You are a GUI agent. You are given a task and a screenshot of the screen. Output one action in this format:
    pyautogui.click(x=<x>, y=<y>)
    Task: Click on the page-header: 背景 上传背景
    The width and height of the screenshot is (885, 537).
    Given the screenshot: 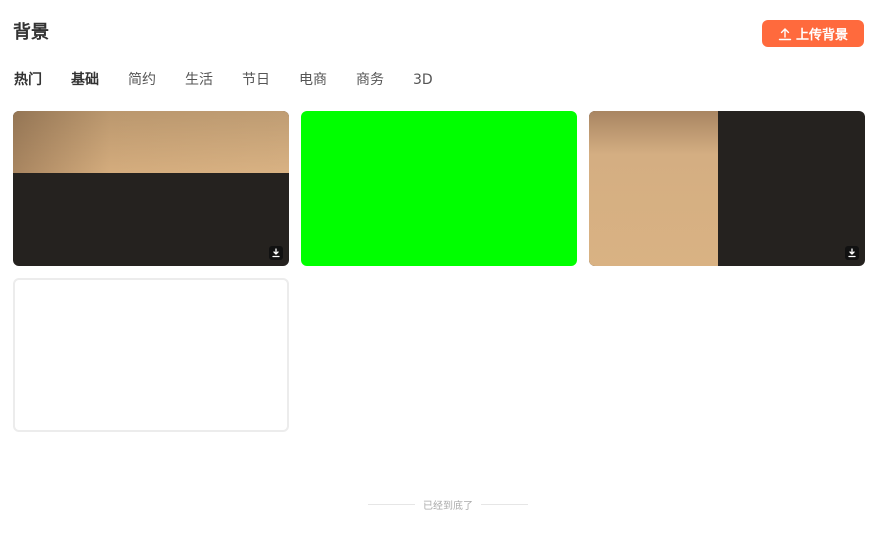 What is the action you would take?
    pyautogui.click(x=438, y=34)
    